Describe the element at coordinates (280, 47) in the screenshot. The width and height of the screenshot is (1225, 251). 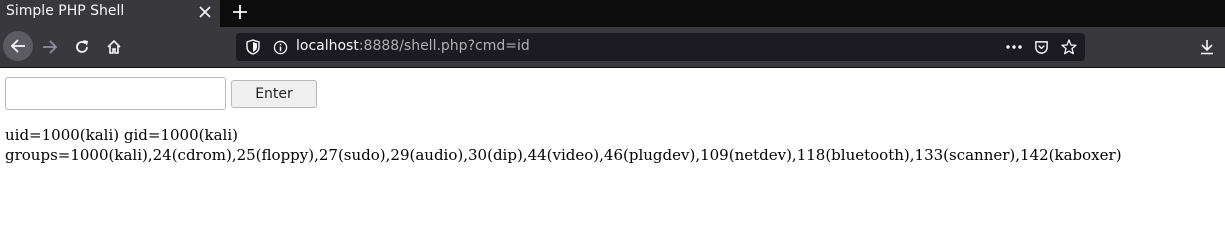
I see `info-icon` at that location.